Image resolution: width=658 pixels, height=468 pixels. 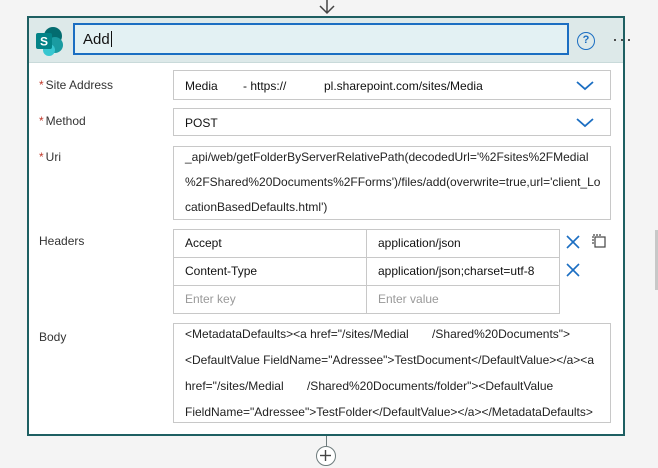 I want to click on action-title-text: Add, so click(x=96, y=39).